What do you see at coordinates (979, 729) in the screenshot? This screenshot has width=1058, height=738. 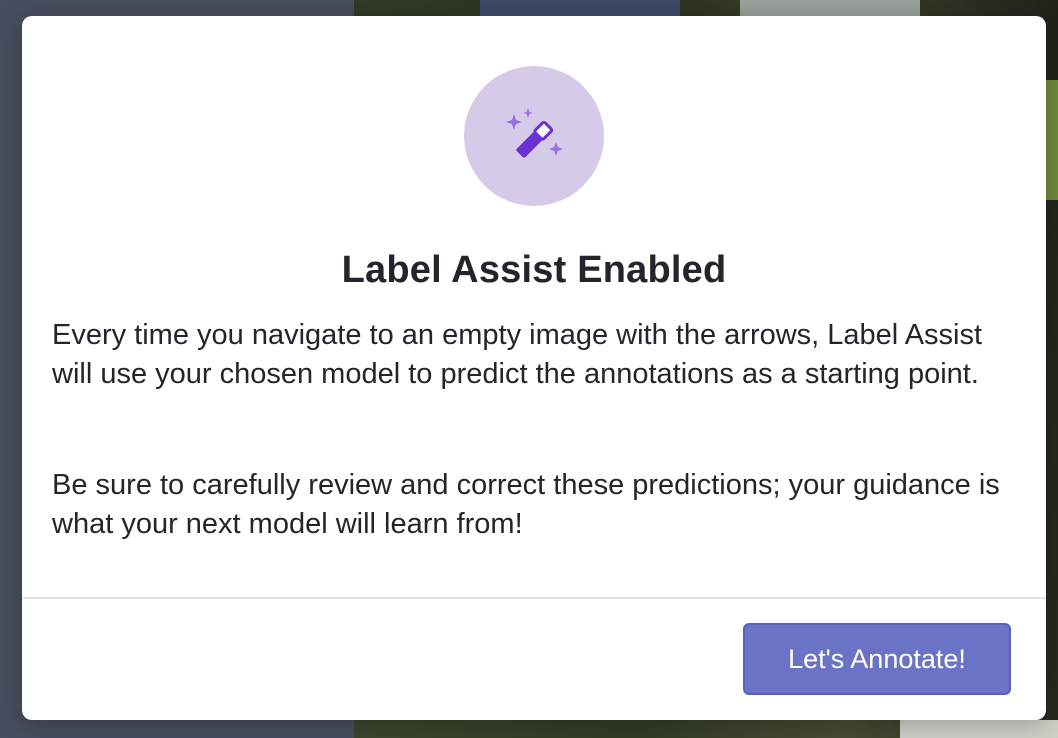 I see `background-floor` at bounding box center [979, 729].